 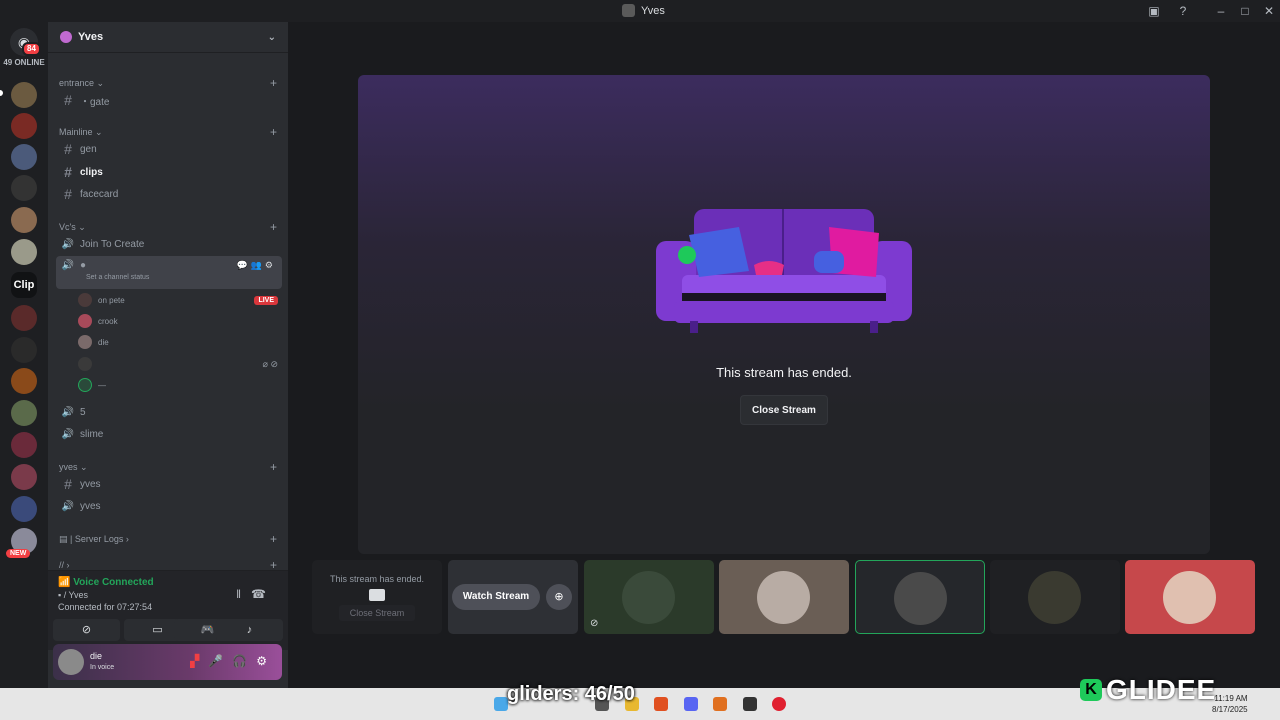 What do you see at coordinates (1154, 11) in the screenshot?
I see `inbox-icon: ▣` at bounding box center [1154, 11].